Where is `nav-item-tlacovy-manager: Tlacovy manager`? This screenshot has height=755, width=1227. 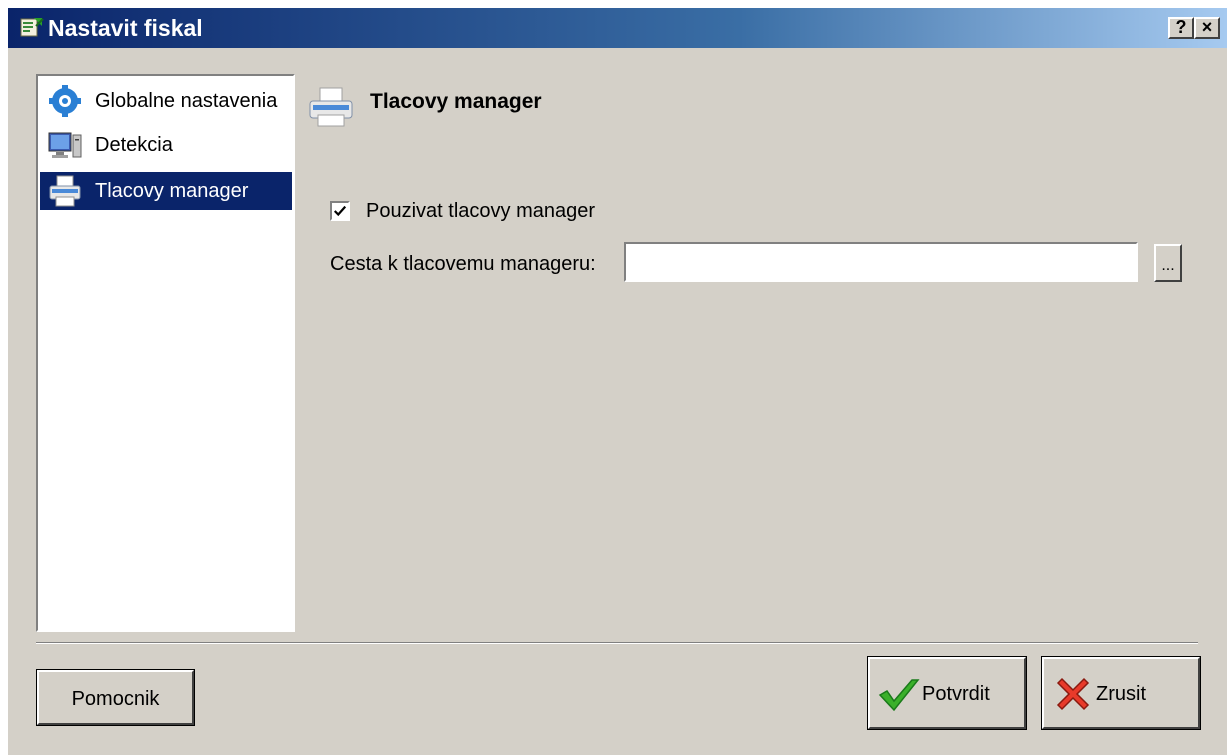 nav-item-tlacovy-manager: Tlacovy manager is located at coordinates (166, 191).